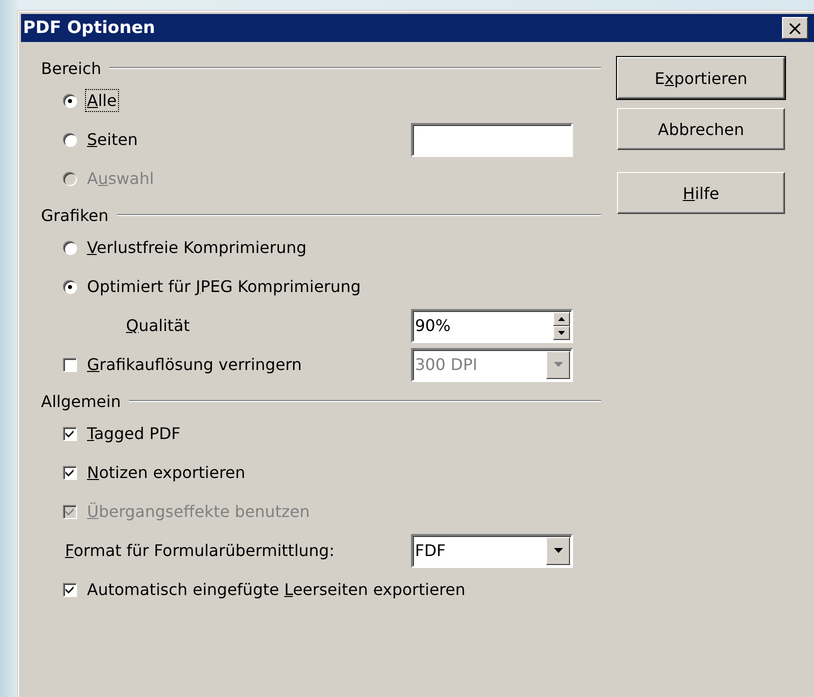  What do you see at coordinates (75, 215) in the screenshot?
I see `section-heading: Grafiken` at bounding box center [75, 215].